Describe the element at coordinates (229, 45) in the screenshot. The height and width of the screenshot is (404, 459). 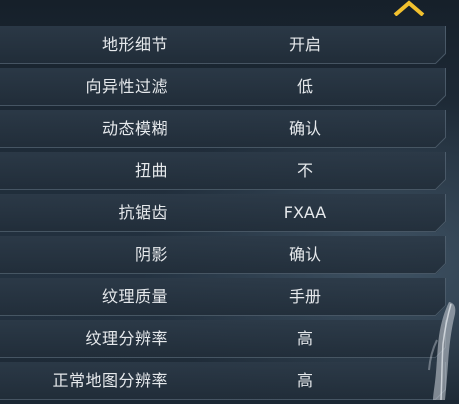
I see `setting-row-terrain-detail: 地形细节 开启` at that location.